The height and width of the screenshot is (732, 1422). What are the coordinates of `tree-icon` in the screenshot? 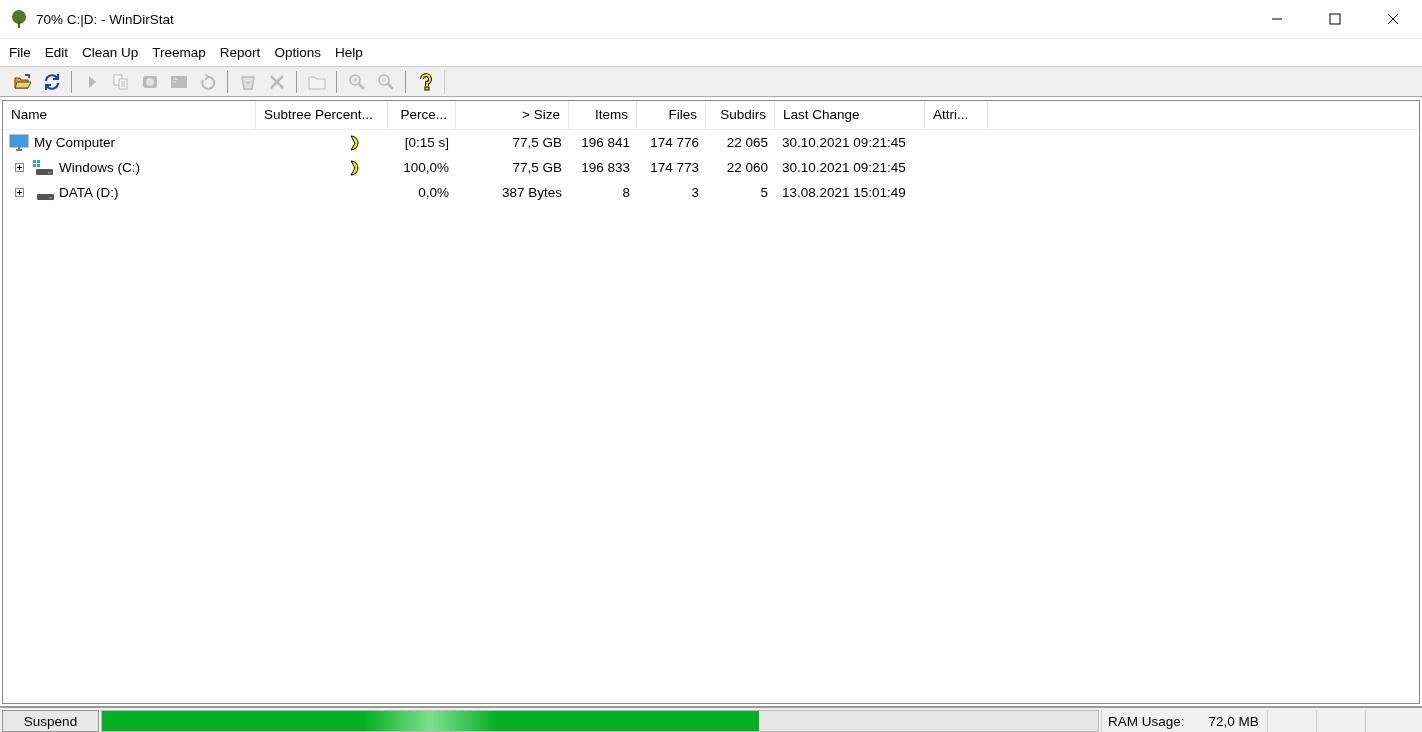 It's located at (19, 19).